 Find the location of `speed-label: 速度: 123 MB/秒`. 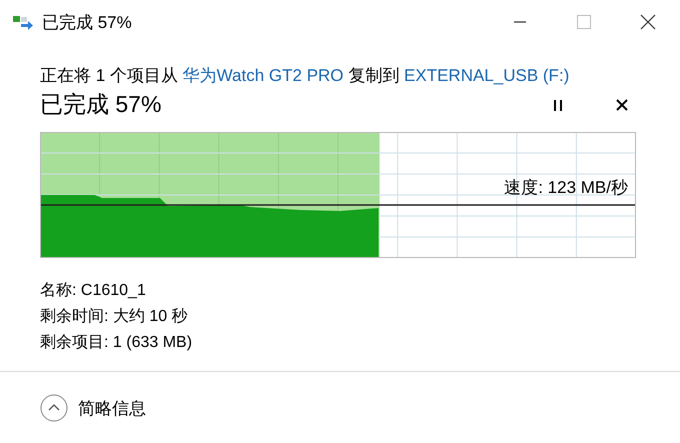

speed-label: 速度: 123 MB/秒 is located at coordinates (566, 188).